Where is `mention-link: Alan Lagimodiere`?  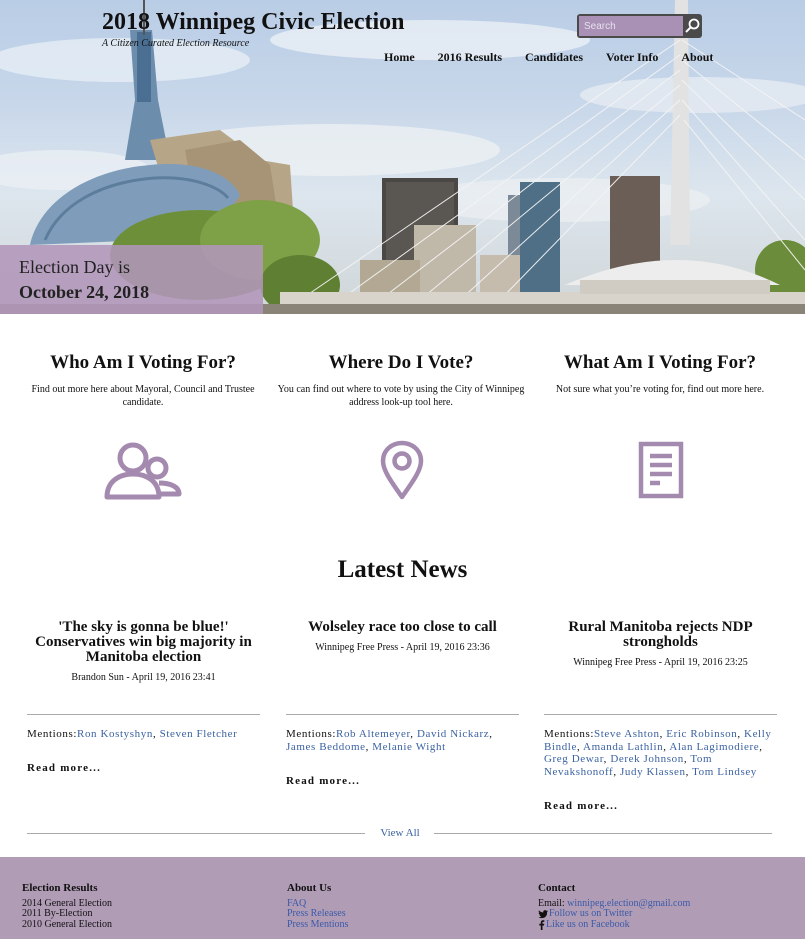 mention-link: Alan Lagimodiere is located at coordinates (714, 747).